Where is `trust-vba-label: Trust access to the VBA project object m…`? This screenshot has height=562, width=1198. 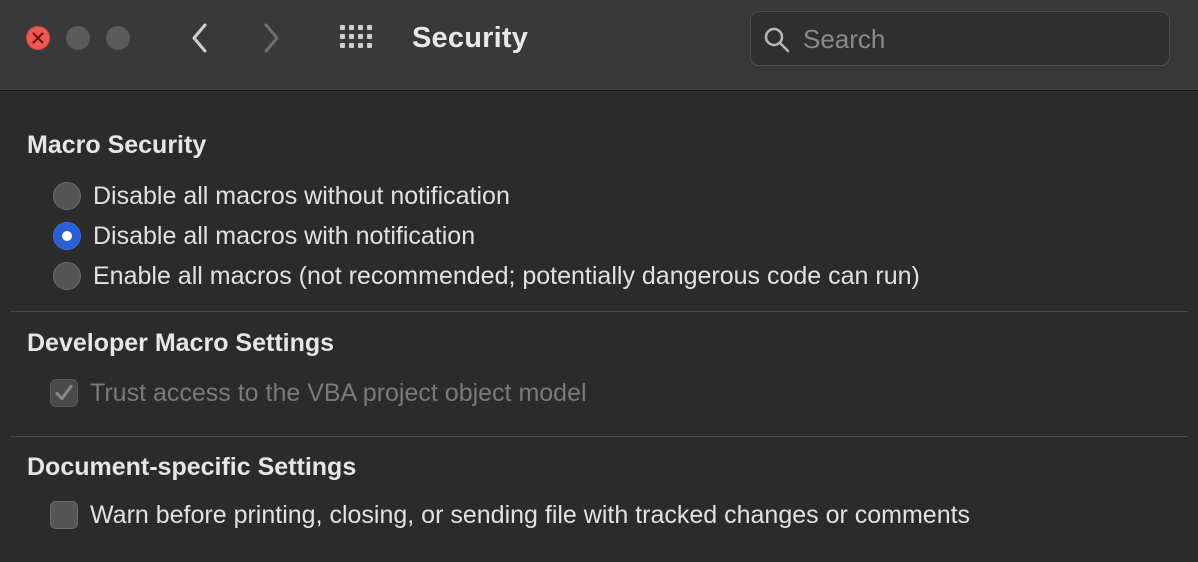
trust-vba-label: Trust access to the VBA project object m… is located at coordinates (338, 392).